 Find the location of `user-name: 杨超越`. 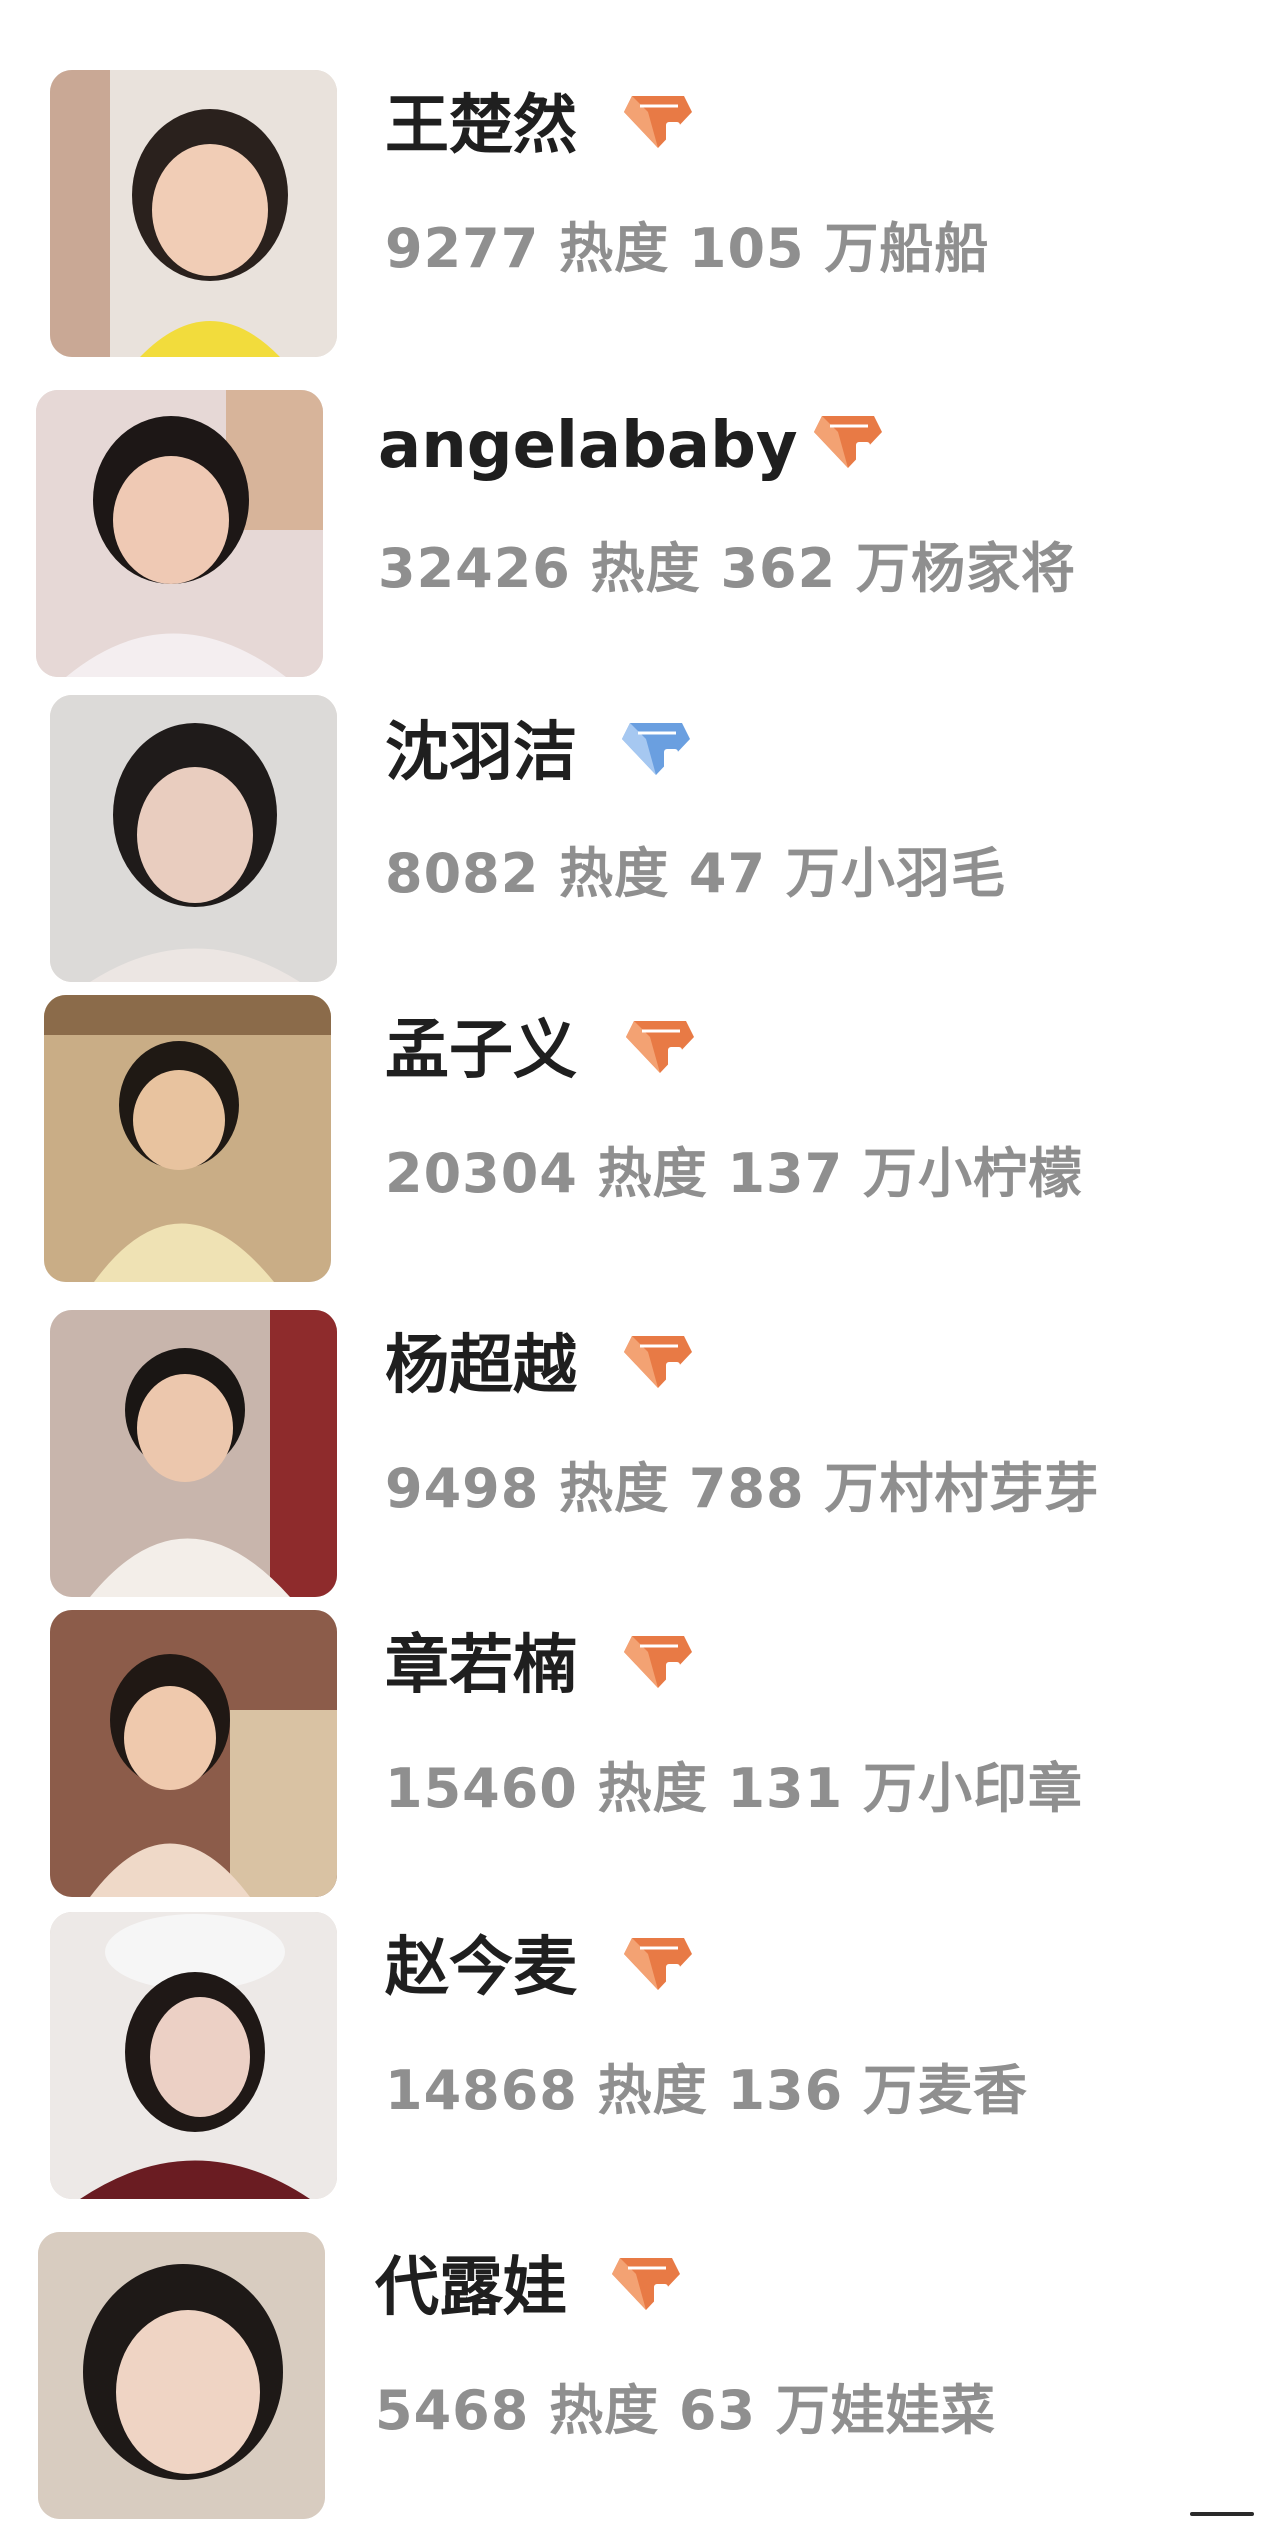

user-name: 杨超越 is located at coordinates (481, 1366).